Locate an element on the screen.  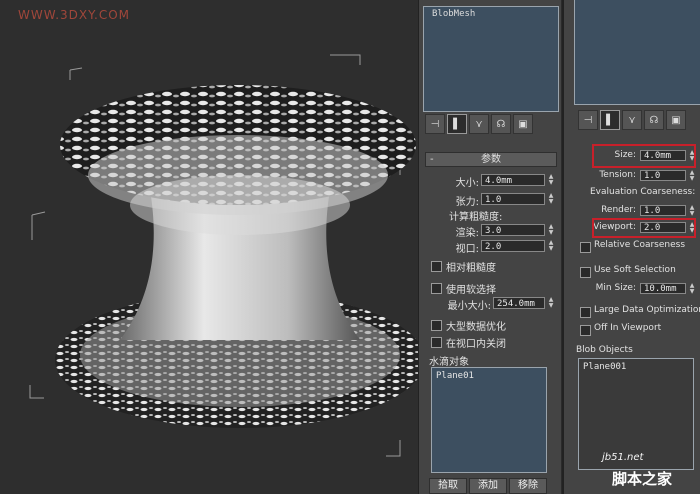
parameters-rollout: - 参数 is located at coordinates (491, 159).